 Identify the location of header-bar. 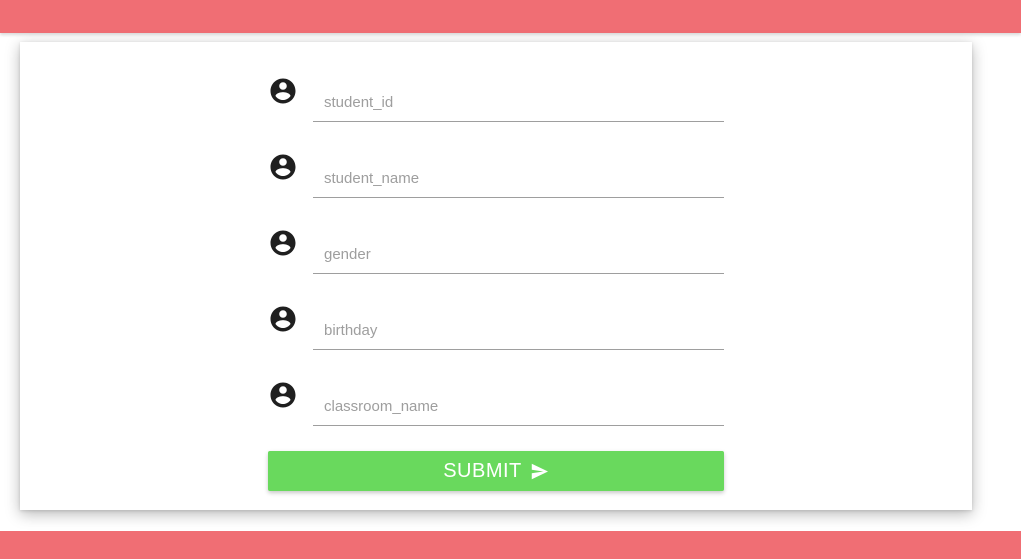
(510, 16).